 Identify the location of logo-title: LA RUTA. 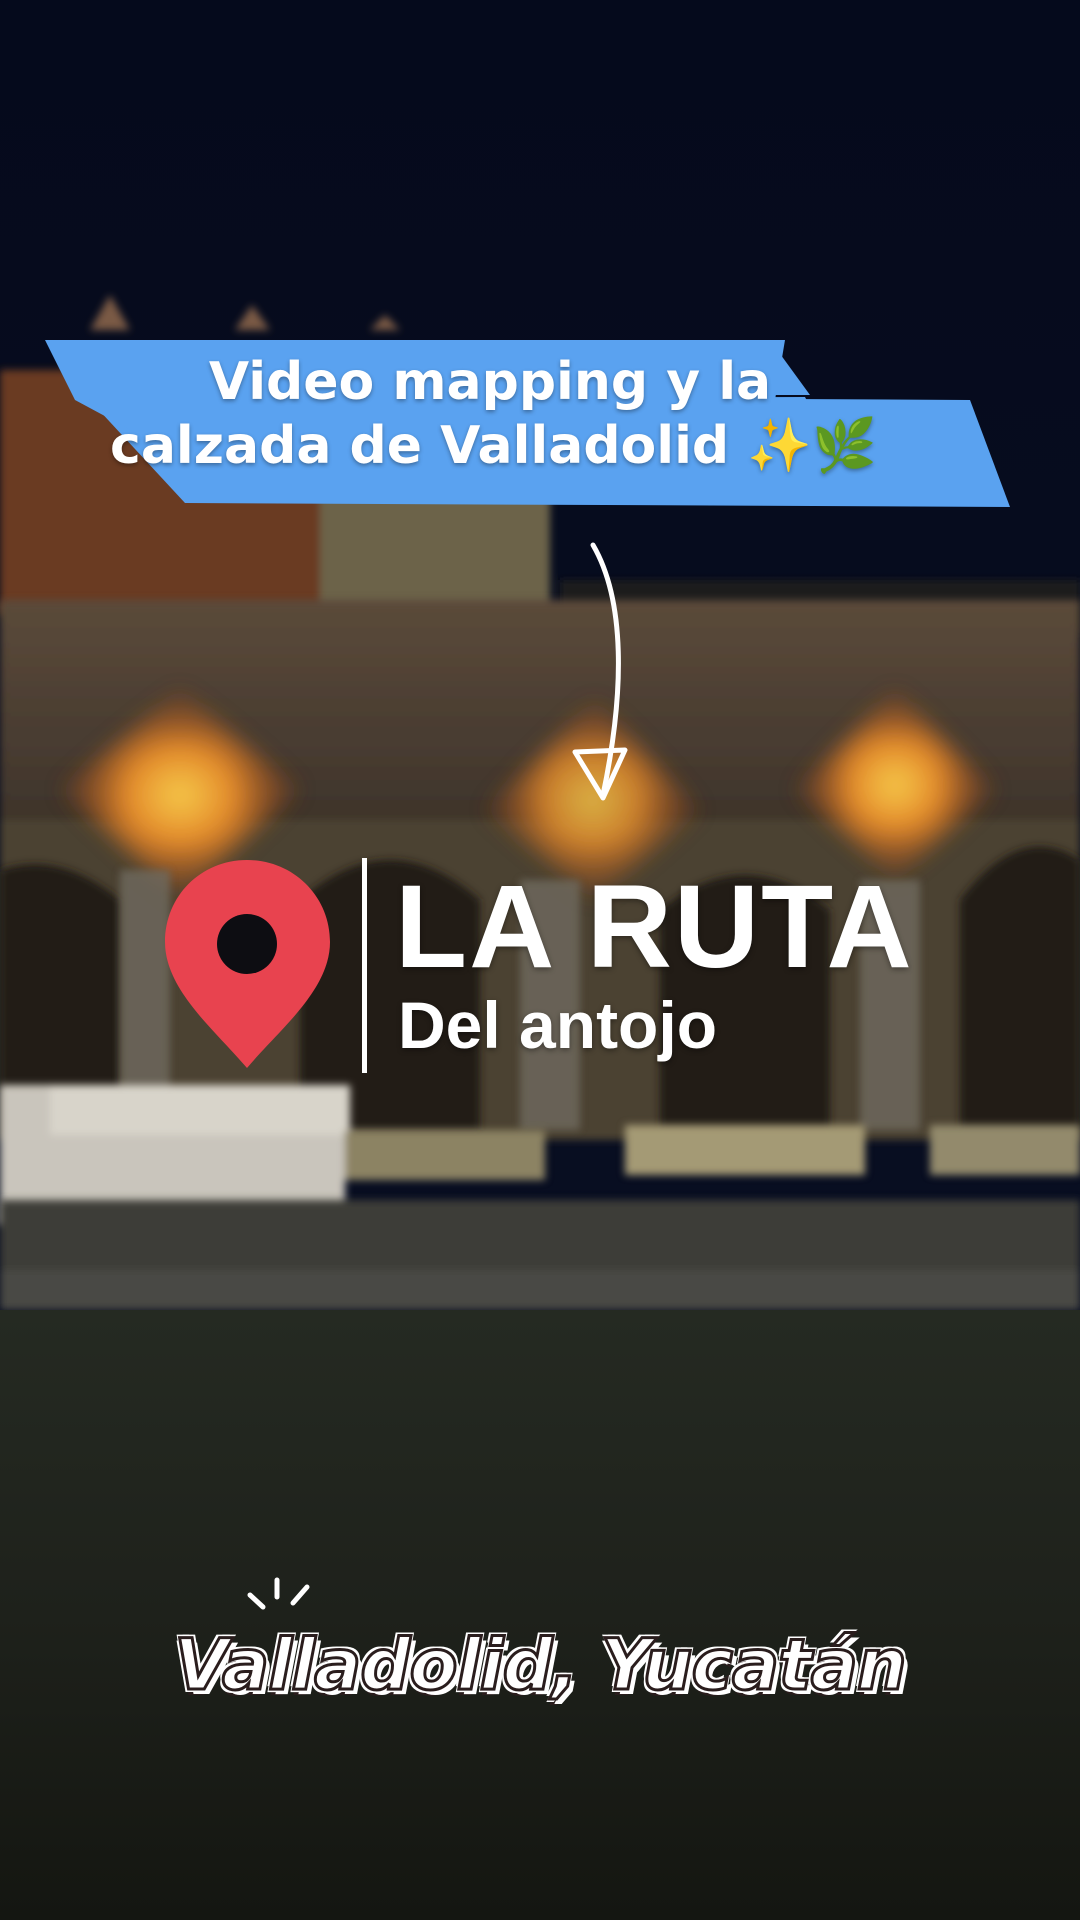
(654, 927).